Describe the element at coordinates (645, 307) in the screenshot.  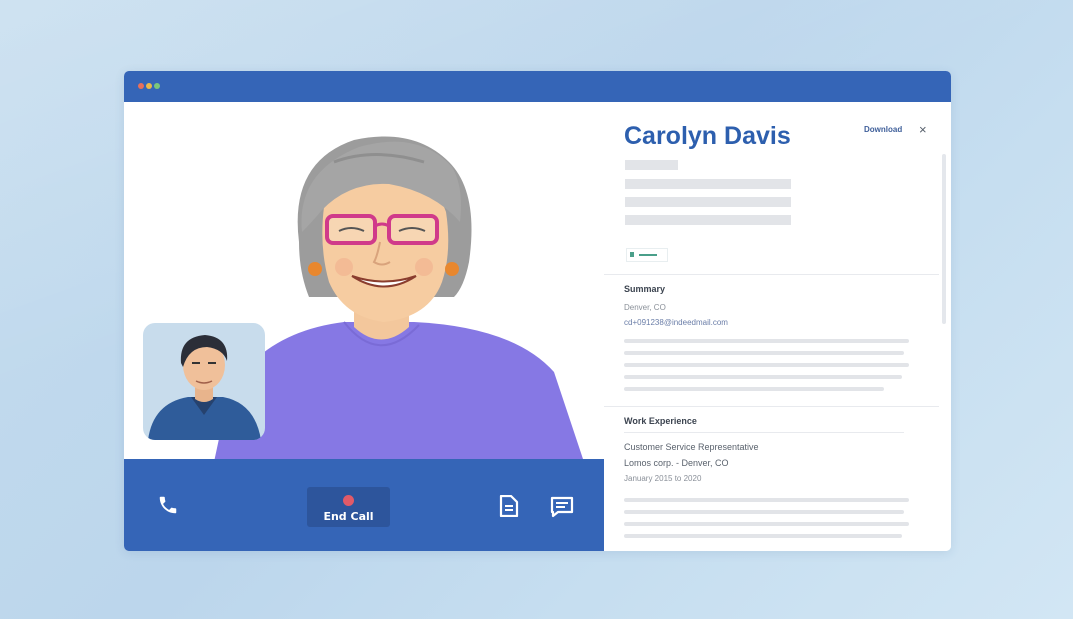
I see `candidate-location: Denver, CO` at that location.